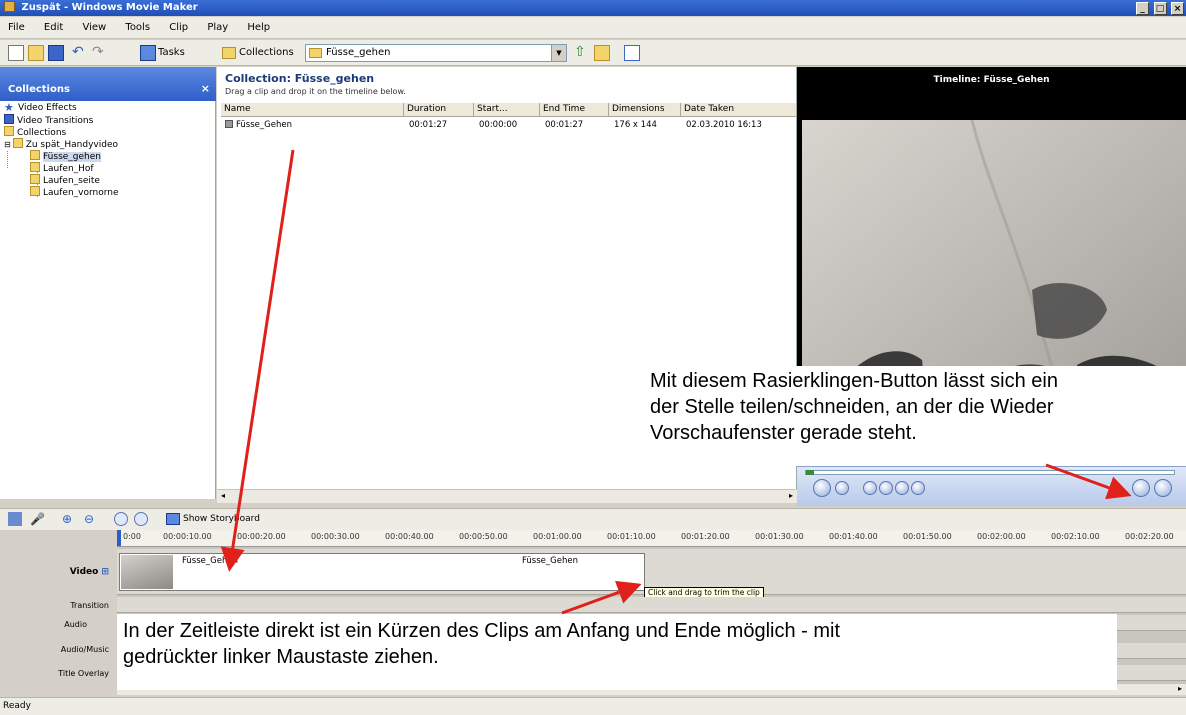 The image size is (1186, 715). What do you see at coordinates (80, 53) in the screenshot?
I see `undo-icon: ↶` at bounding box center [80, 53].